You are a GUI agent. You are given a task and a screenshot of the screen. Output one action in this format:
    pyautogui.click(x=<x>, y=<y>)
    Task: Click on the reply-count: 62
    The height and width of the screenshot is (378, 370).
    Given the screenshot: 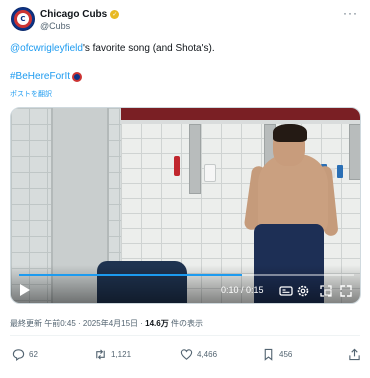 What is the action you would take?
    pyautogui.click(x=33, y=354)
    